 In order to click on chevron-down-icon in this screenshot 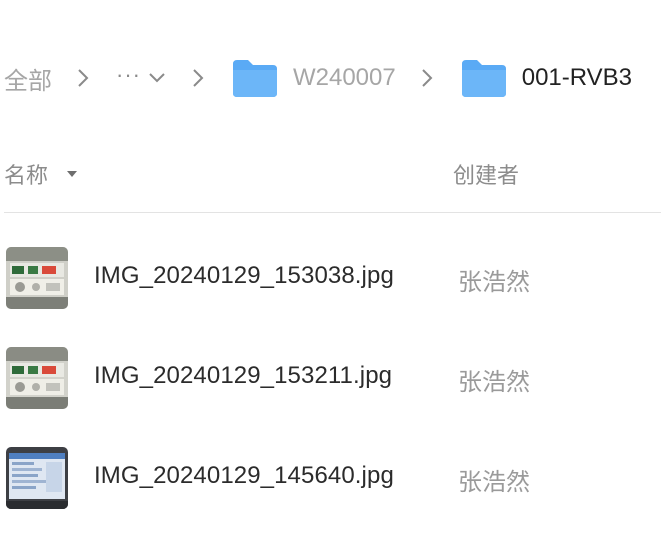, I will do `click(157, 78)`.